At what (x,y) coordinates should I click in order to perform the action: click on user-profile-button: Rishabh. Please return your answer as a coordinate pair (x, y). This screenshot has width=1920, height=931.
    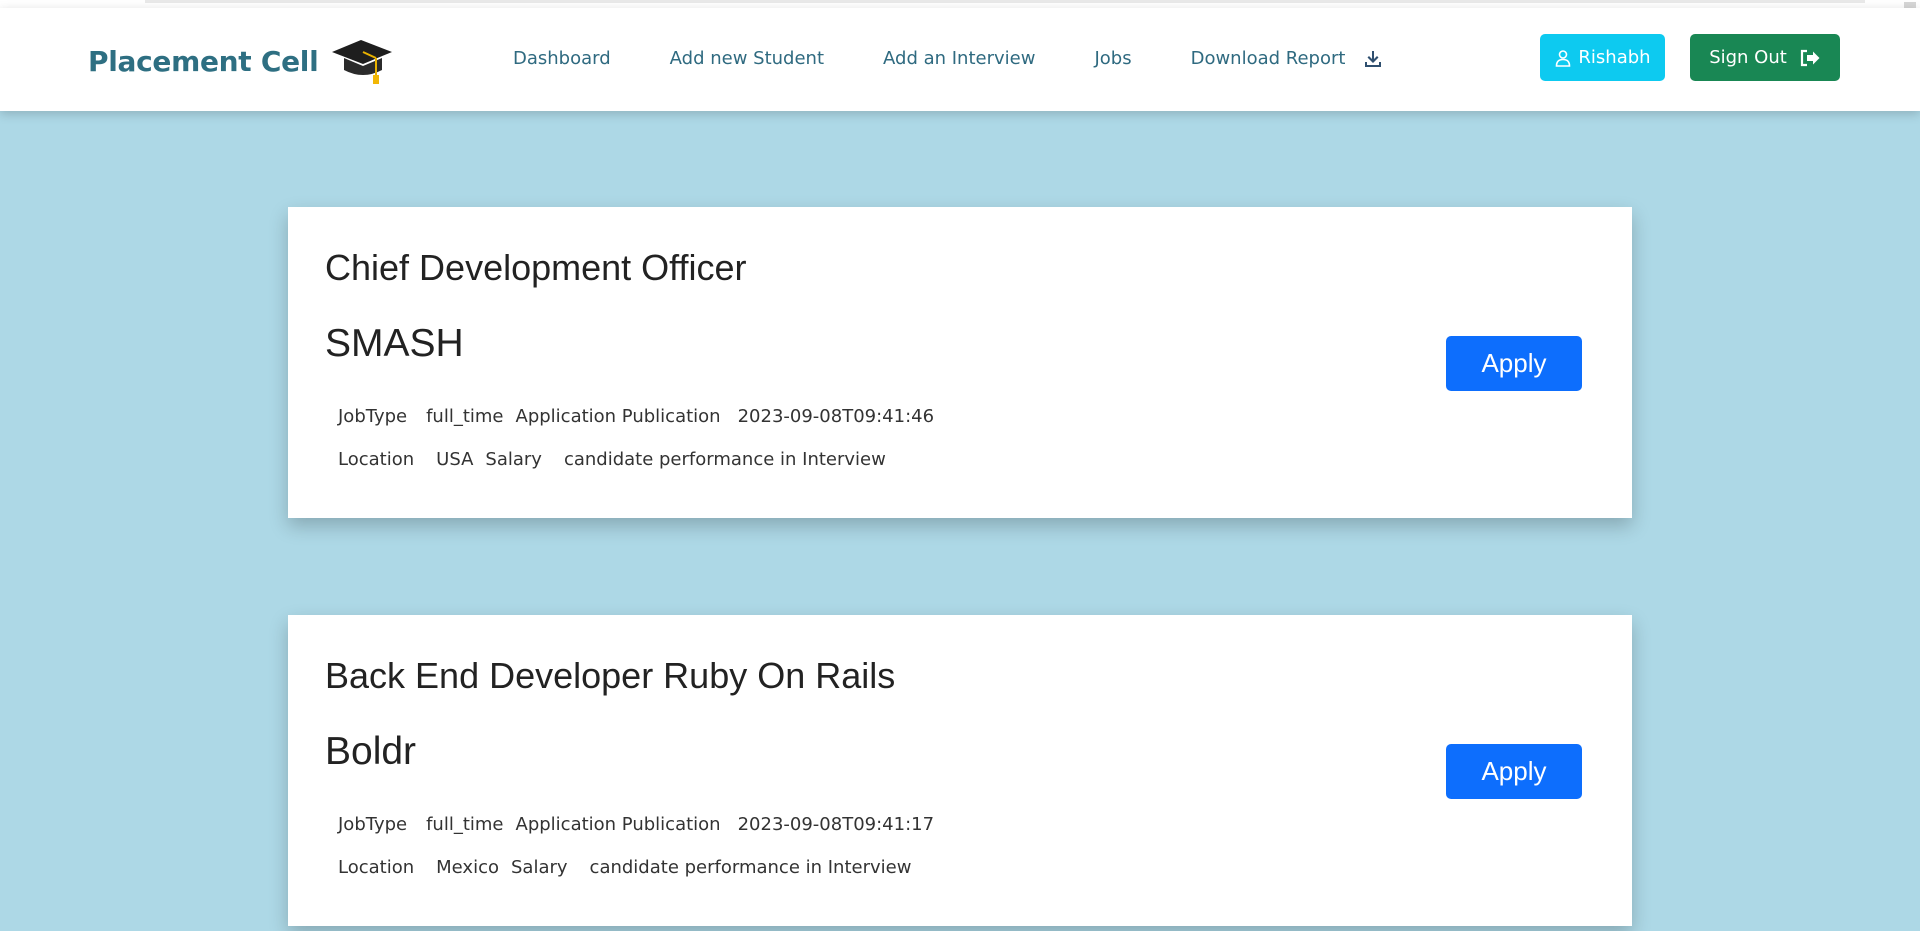
    Looking at the image, I should click on (1602, 57).